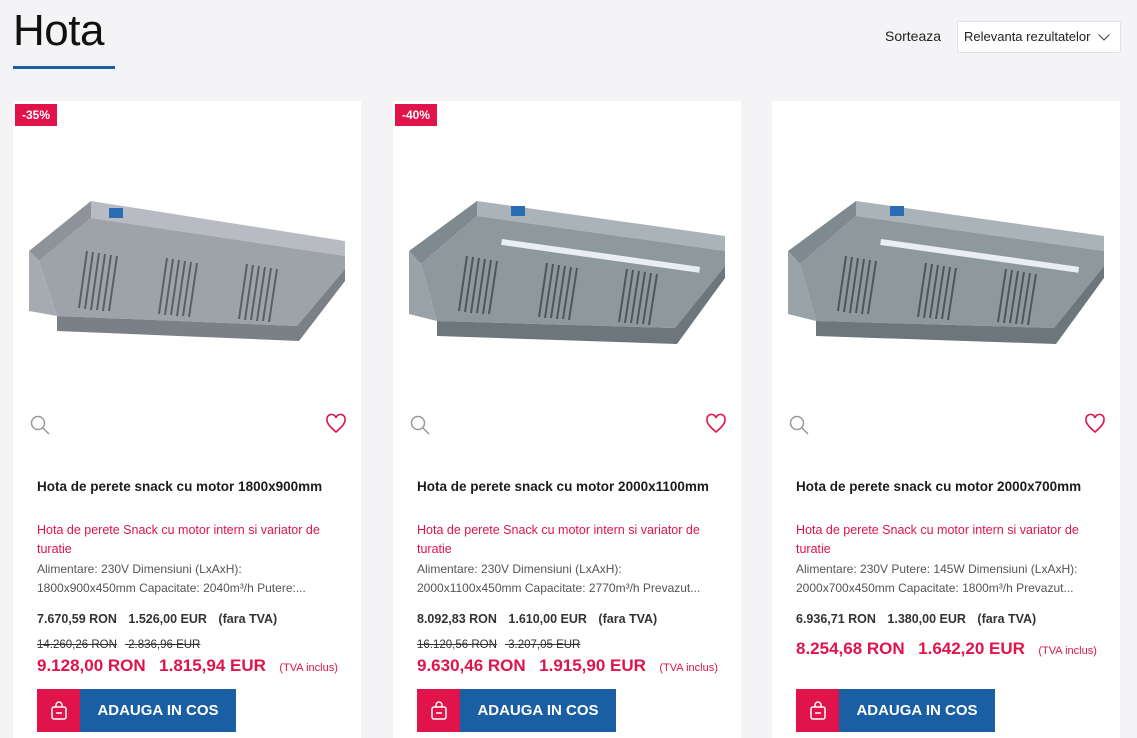 Image resolution: width=1137 pixels, height=738 pixels. Describe the element at coordinates (77, 645) in the screenshot. I see `old-price-ron: 14.260,26 RON` at that location.